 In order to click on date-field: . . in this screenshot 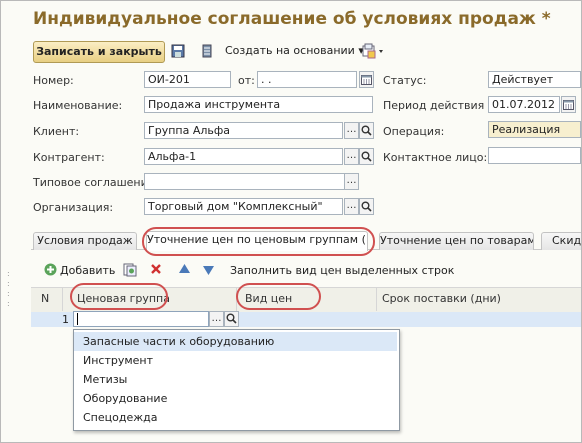, I will do `click(307, 79)`.